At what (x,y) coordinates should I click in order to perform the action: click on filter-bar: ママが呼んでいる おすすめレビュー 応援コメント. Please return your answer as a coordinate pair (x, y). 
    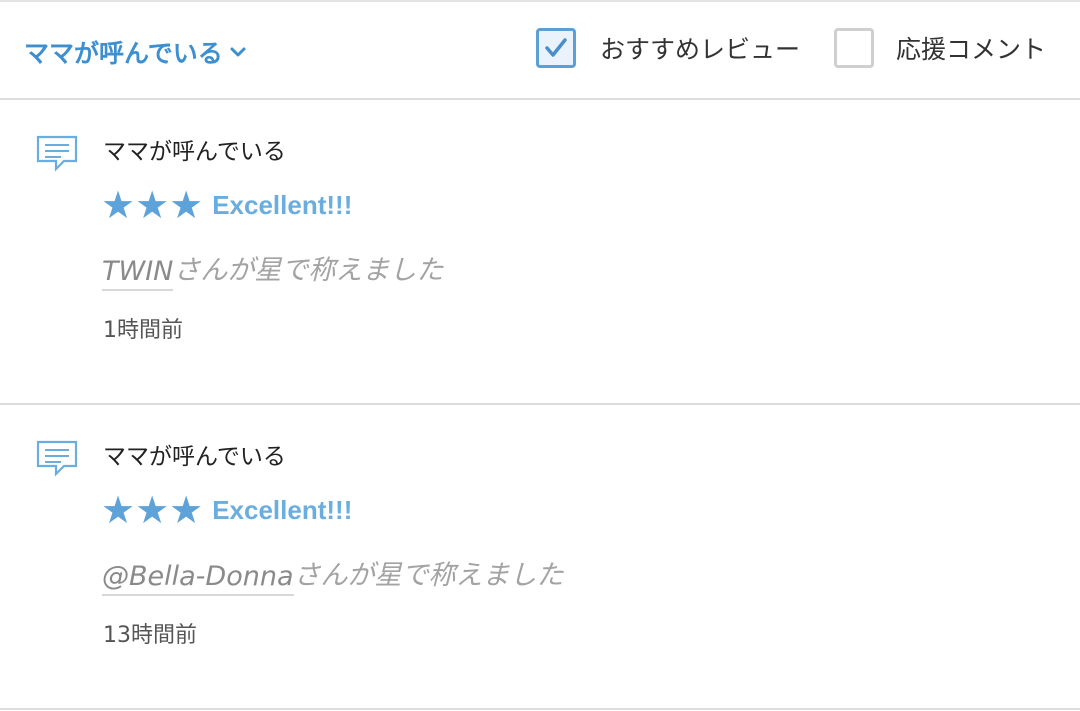
    Looking at the image, I should click on (540, 51).